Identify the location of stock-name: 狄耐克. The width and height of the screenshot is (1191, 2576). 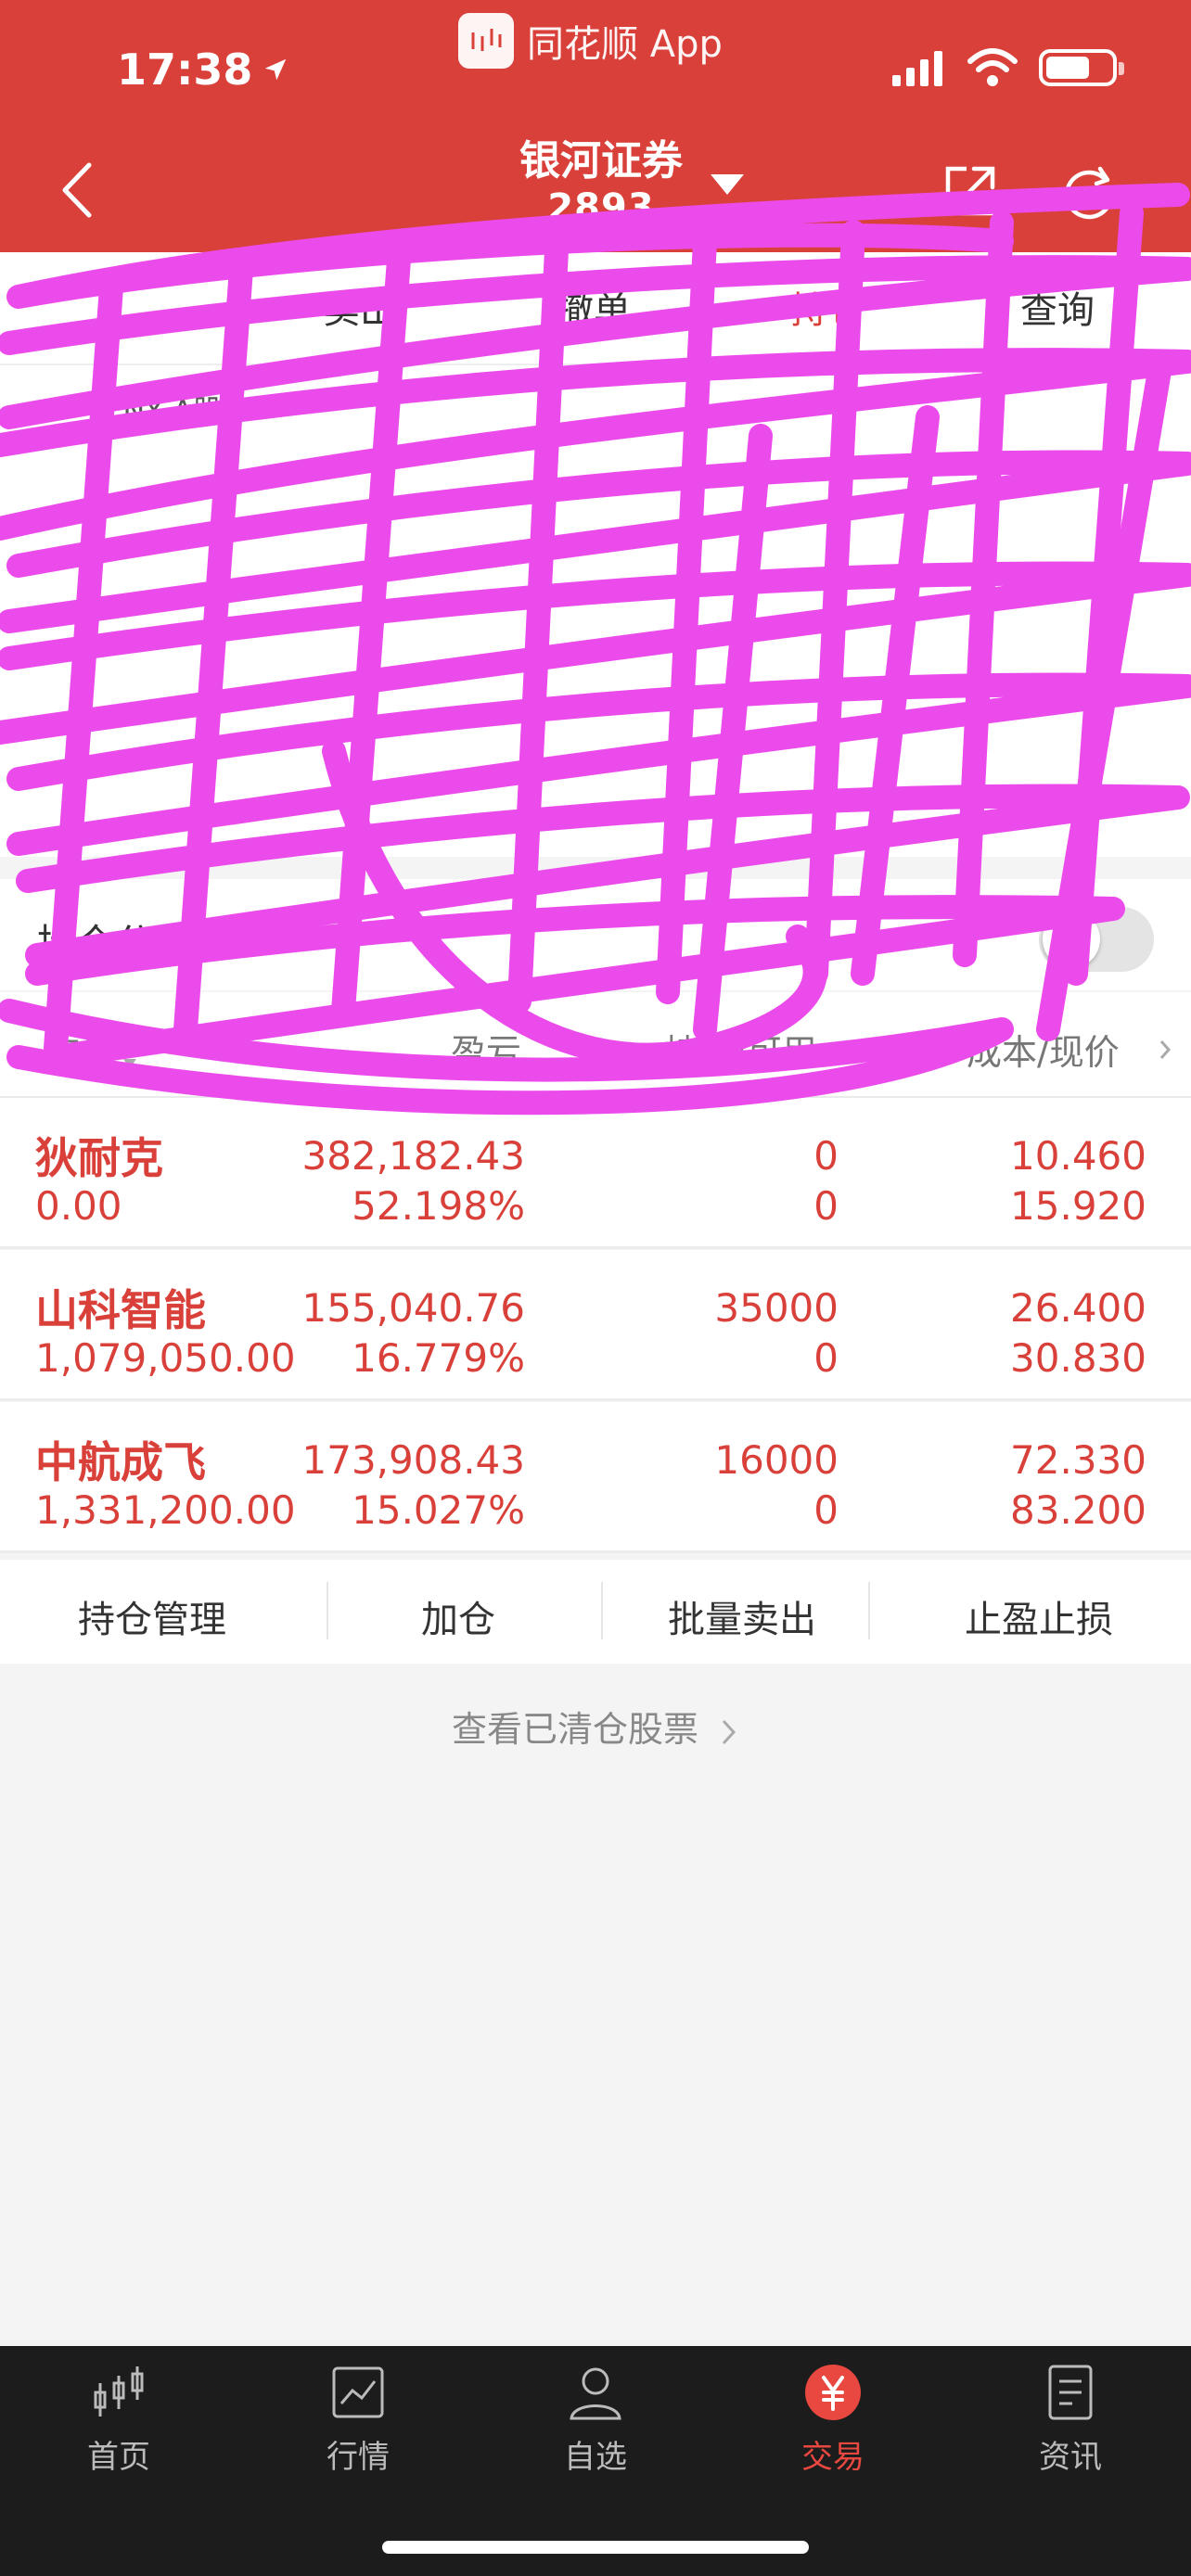
(99, 1158).